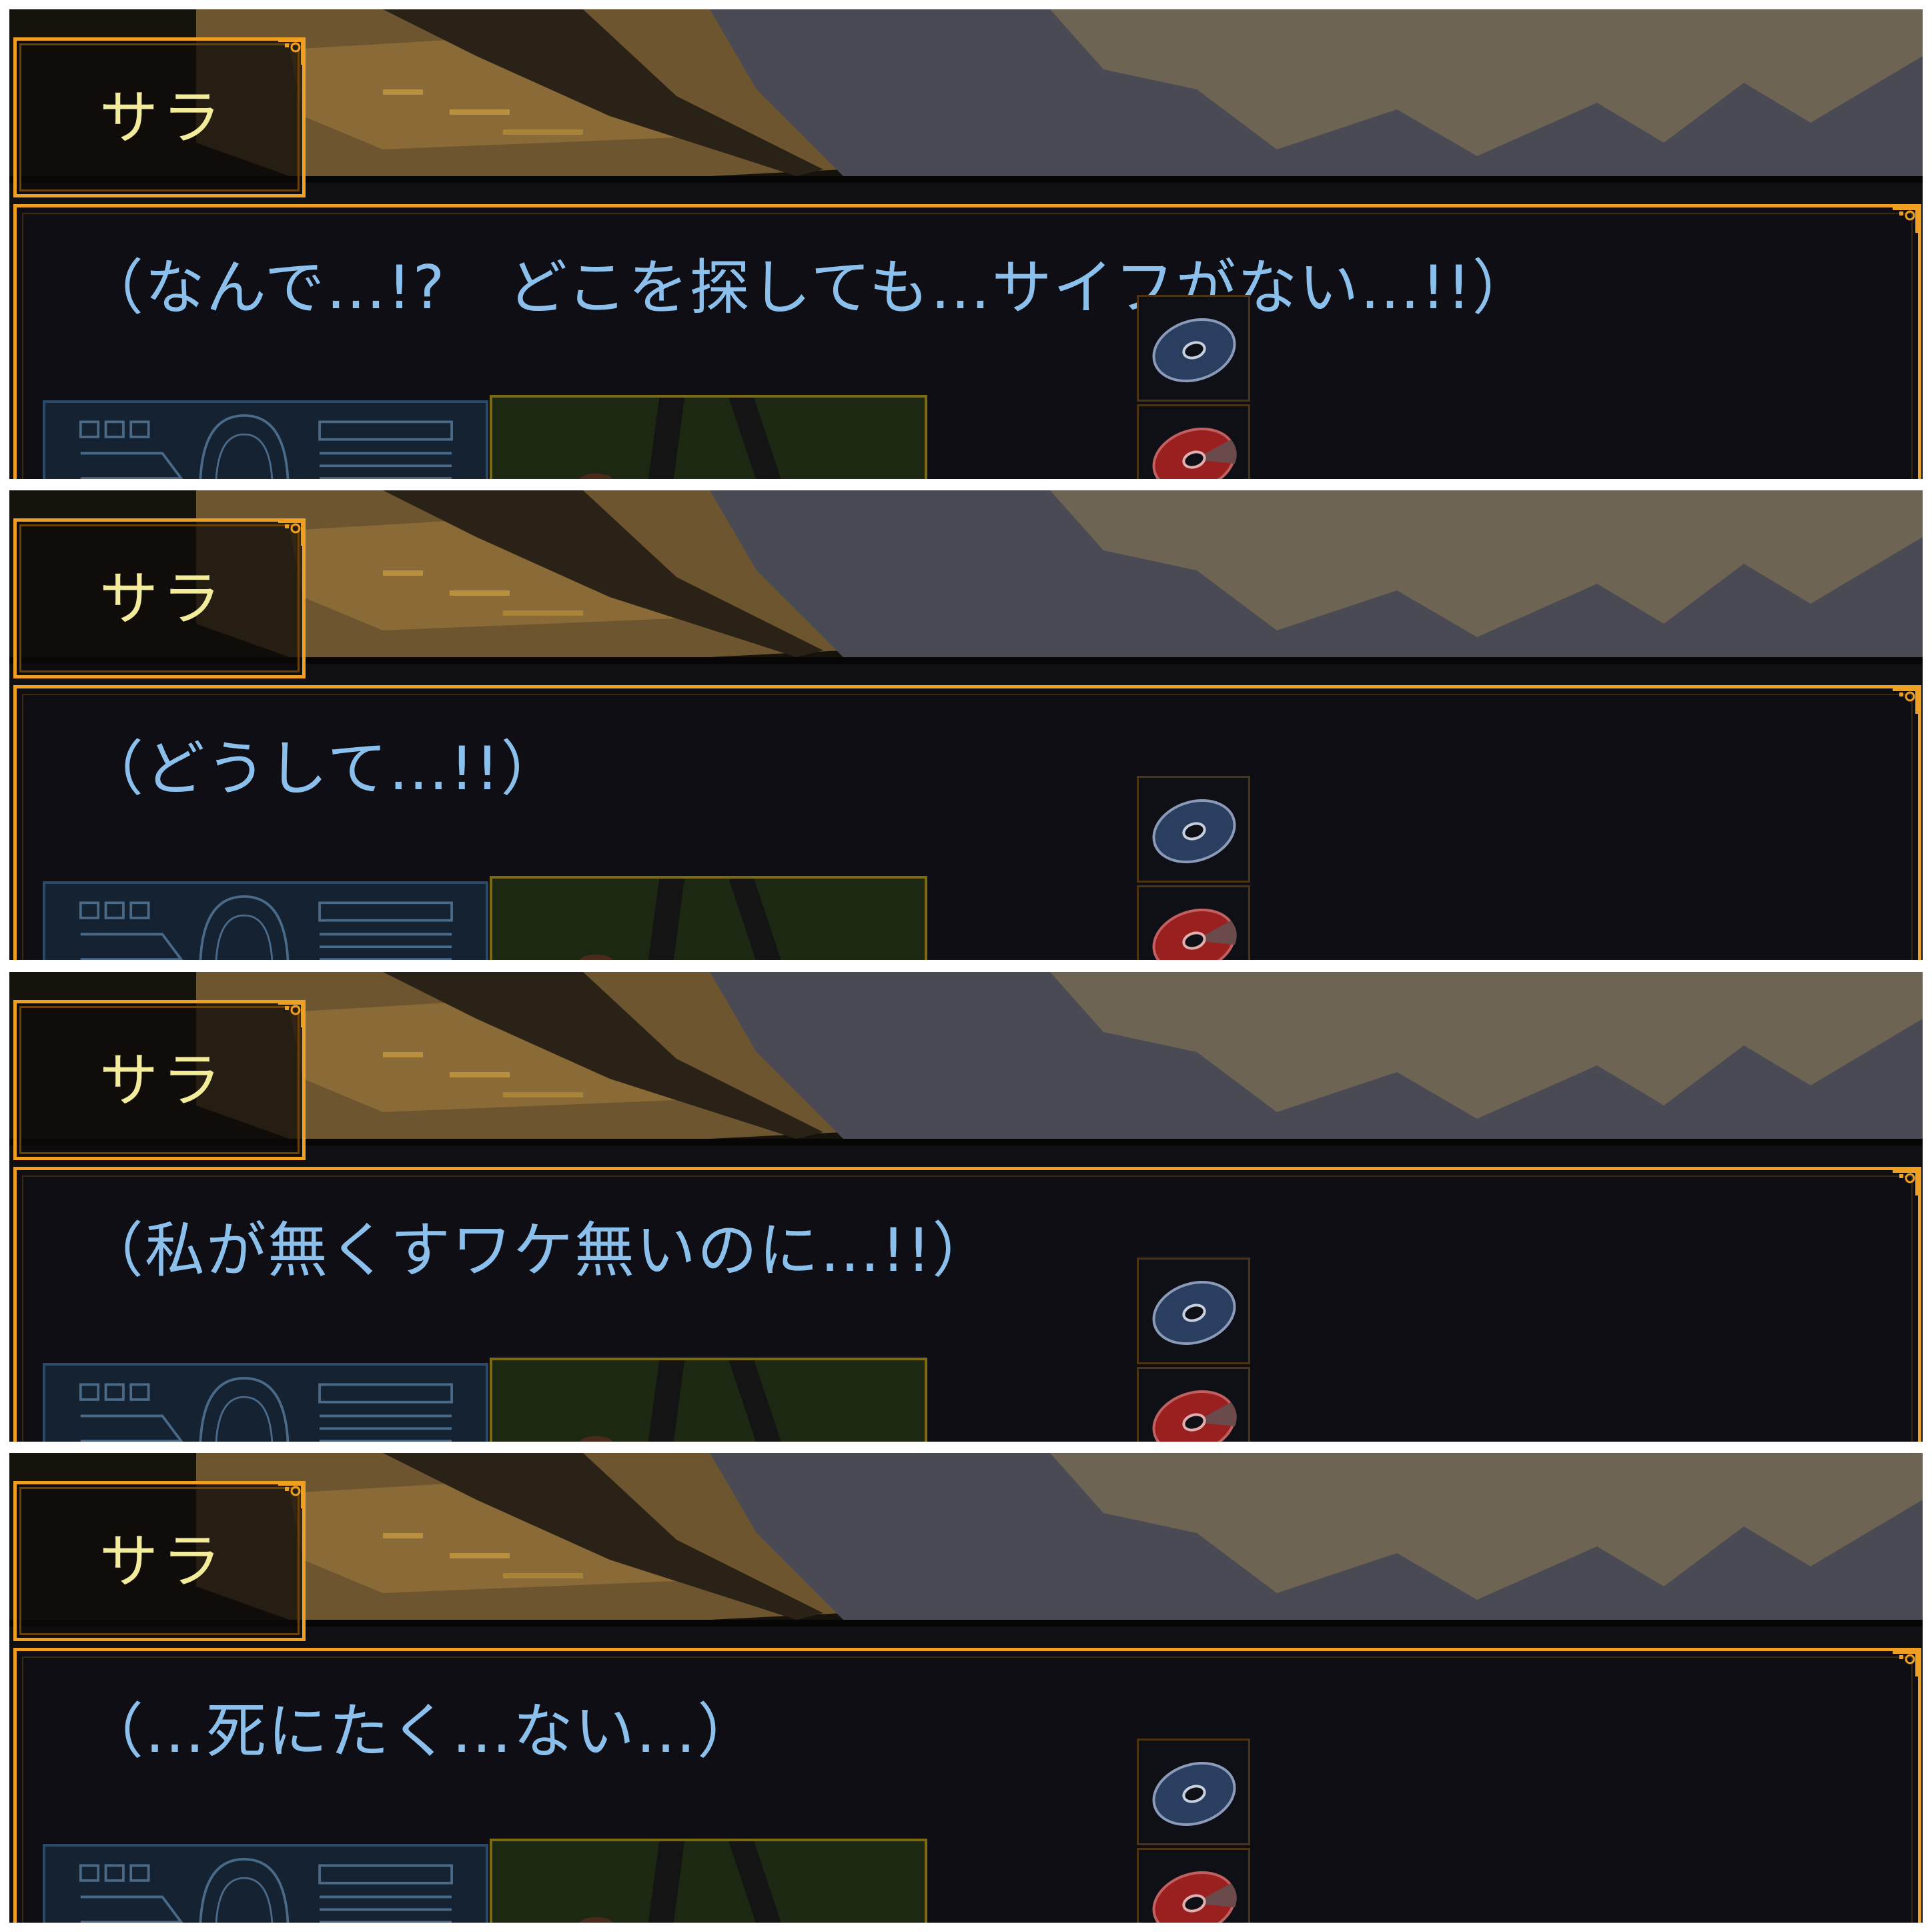 This screenshot has width=1932, height=1932. What do you see at coordinates (538, 1251) in the screenshot?
I see `dialogue-text: （私が無くすワケ無いのに…!!）` at bounding box center [538, 1251].